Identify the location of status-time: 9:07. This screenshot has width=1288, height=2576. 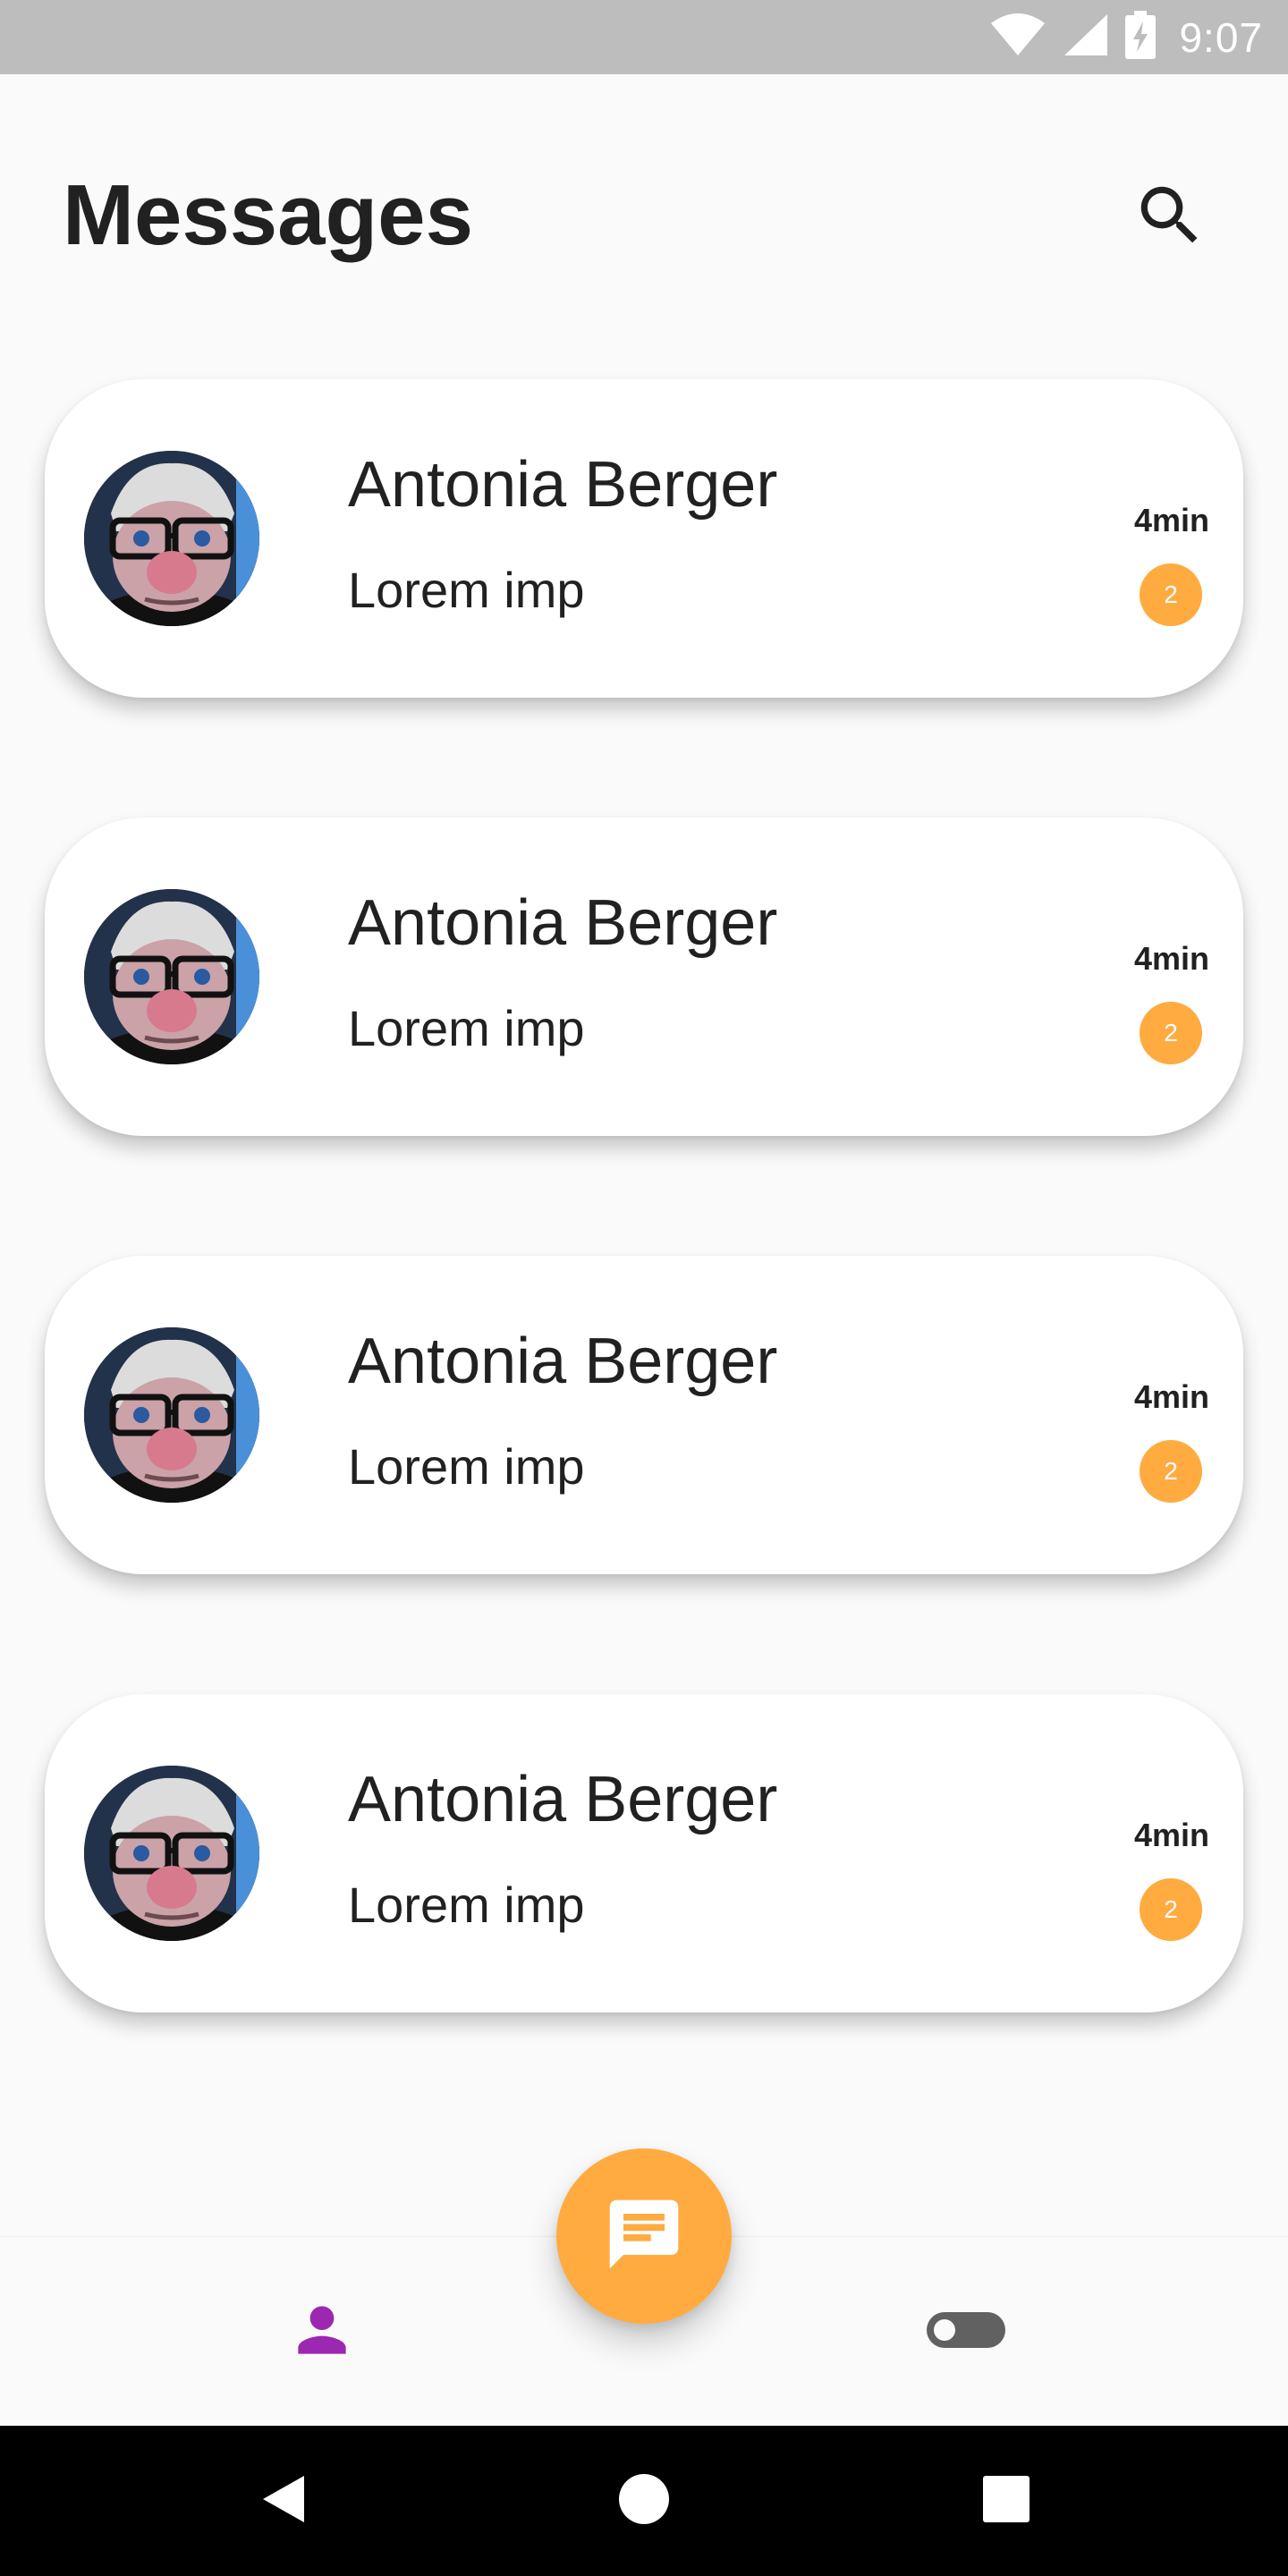
(1221, 37).